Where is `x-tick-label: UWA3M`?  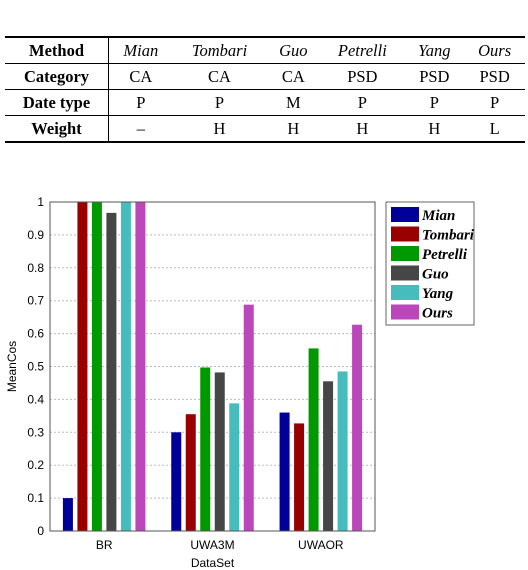
x-tick-label: UWA3M is located at coordinates (212, 545).